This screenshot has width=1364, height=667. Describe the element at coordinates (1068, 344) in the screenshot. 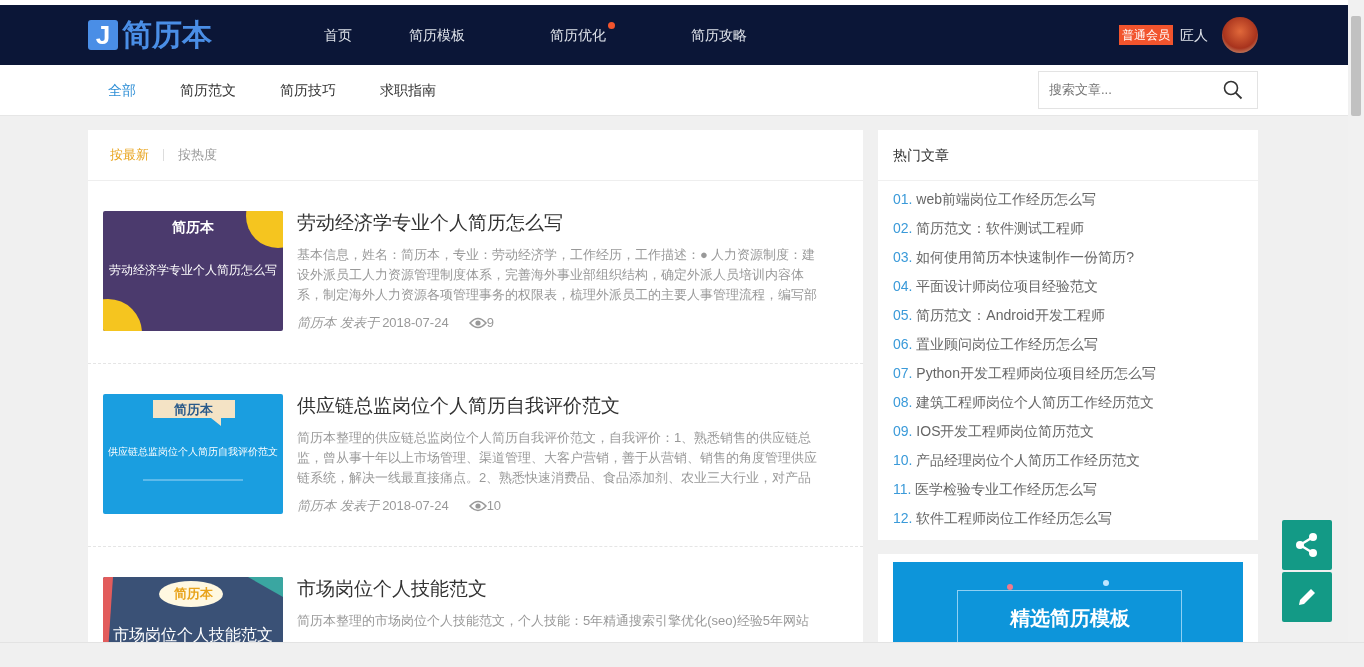

I see `hot-article-link: 06. 置业顾问岗位工作经历怎么写` at that location.